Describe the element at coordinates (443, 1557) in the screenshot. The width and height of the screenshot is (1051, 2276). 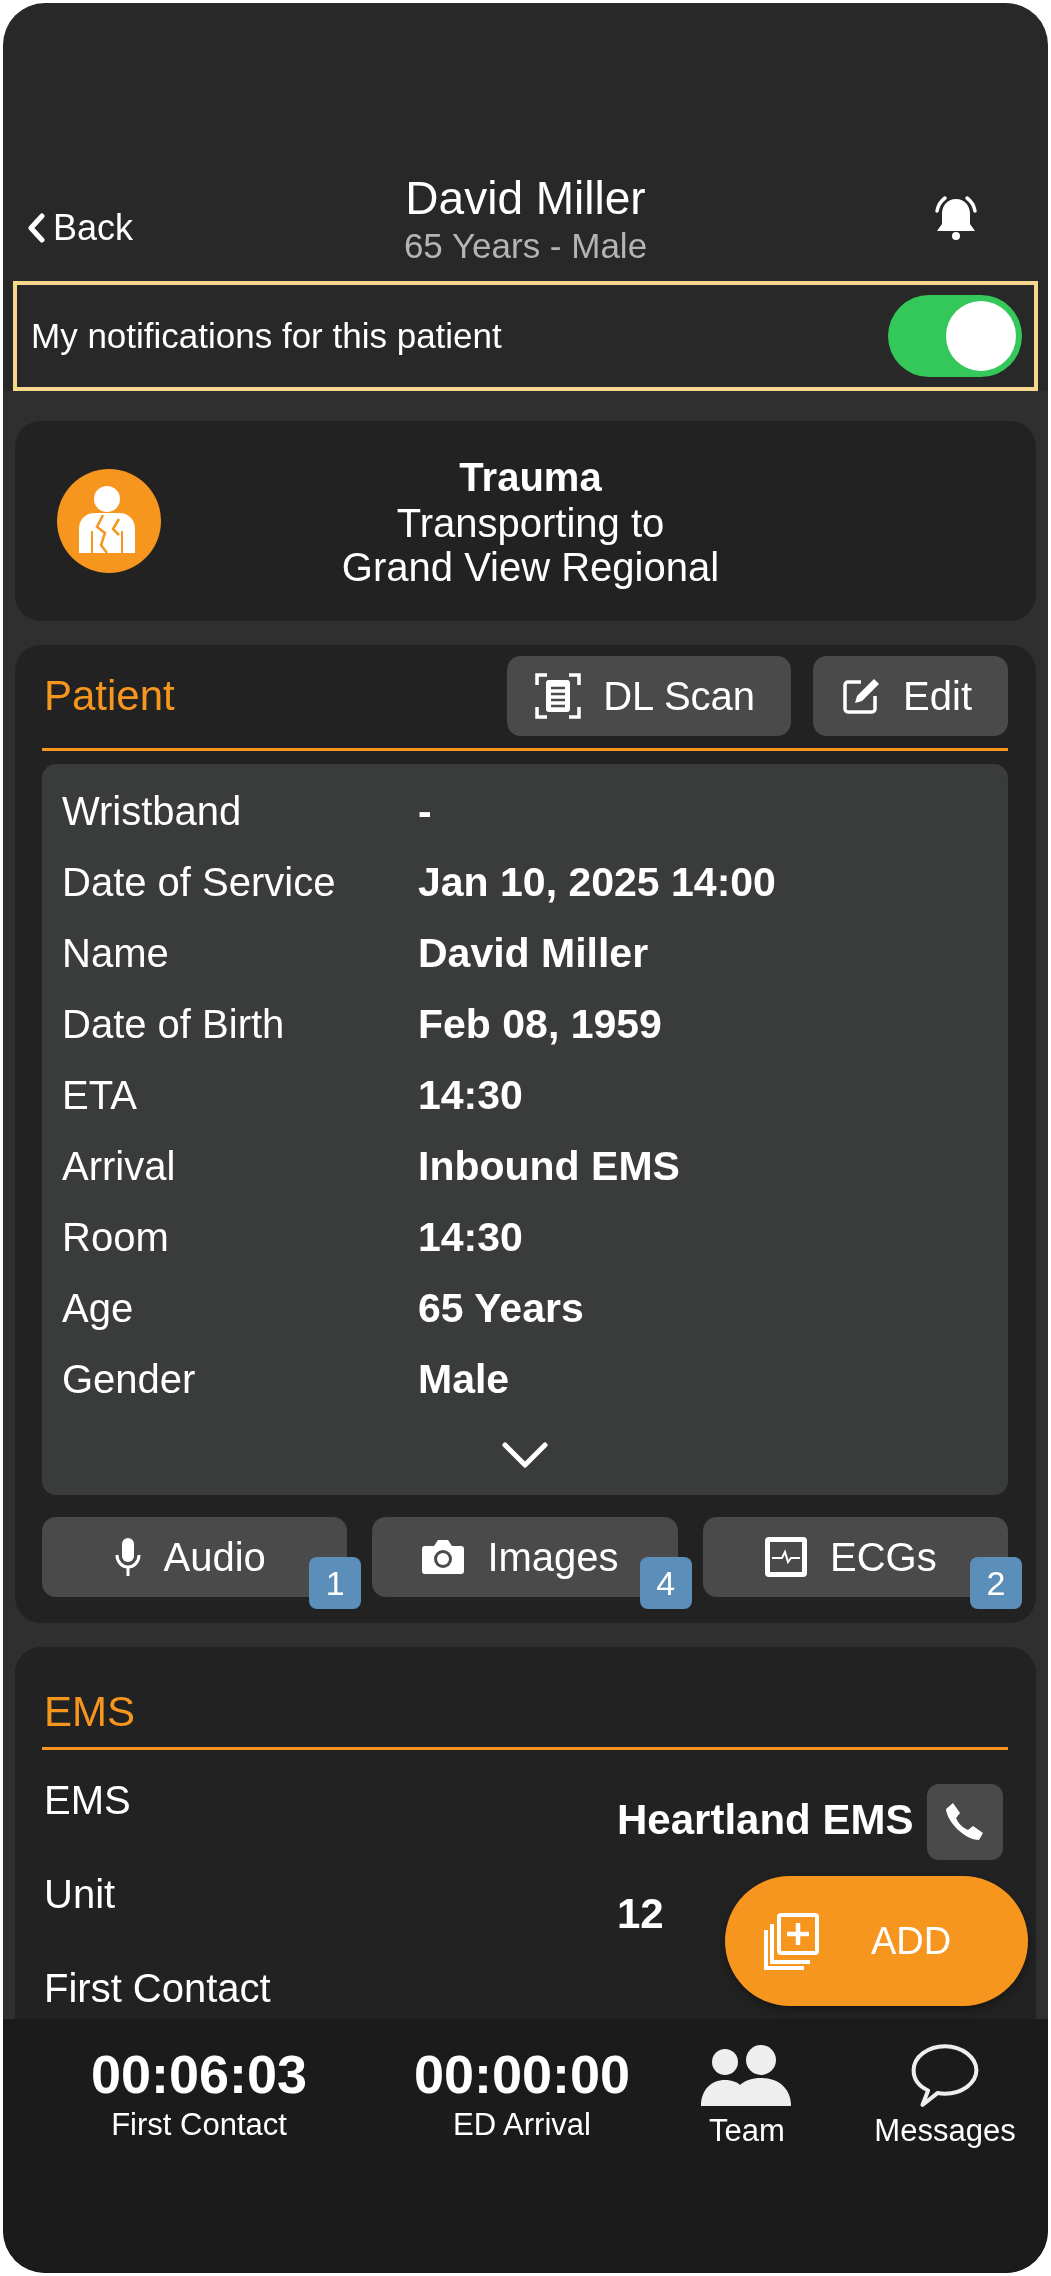
I see `camera-icon` at that location.